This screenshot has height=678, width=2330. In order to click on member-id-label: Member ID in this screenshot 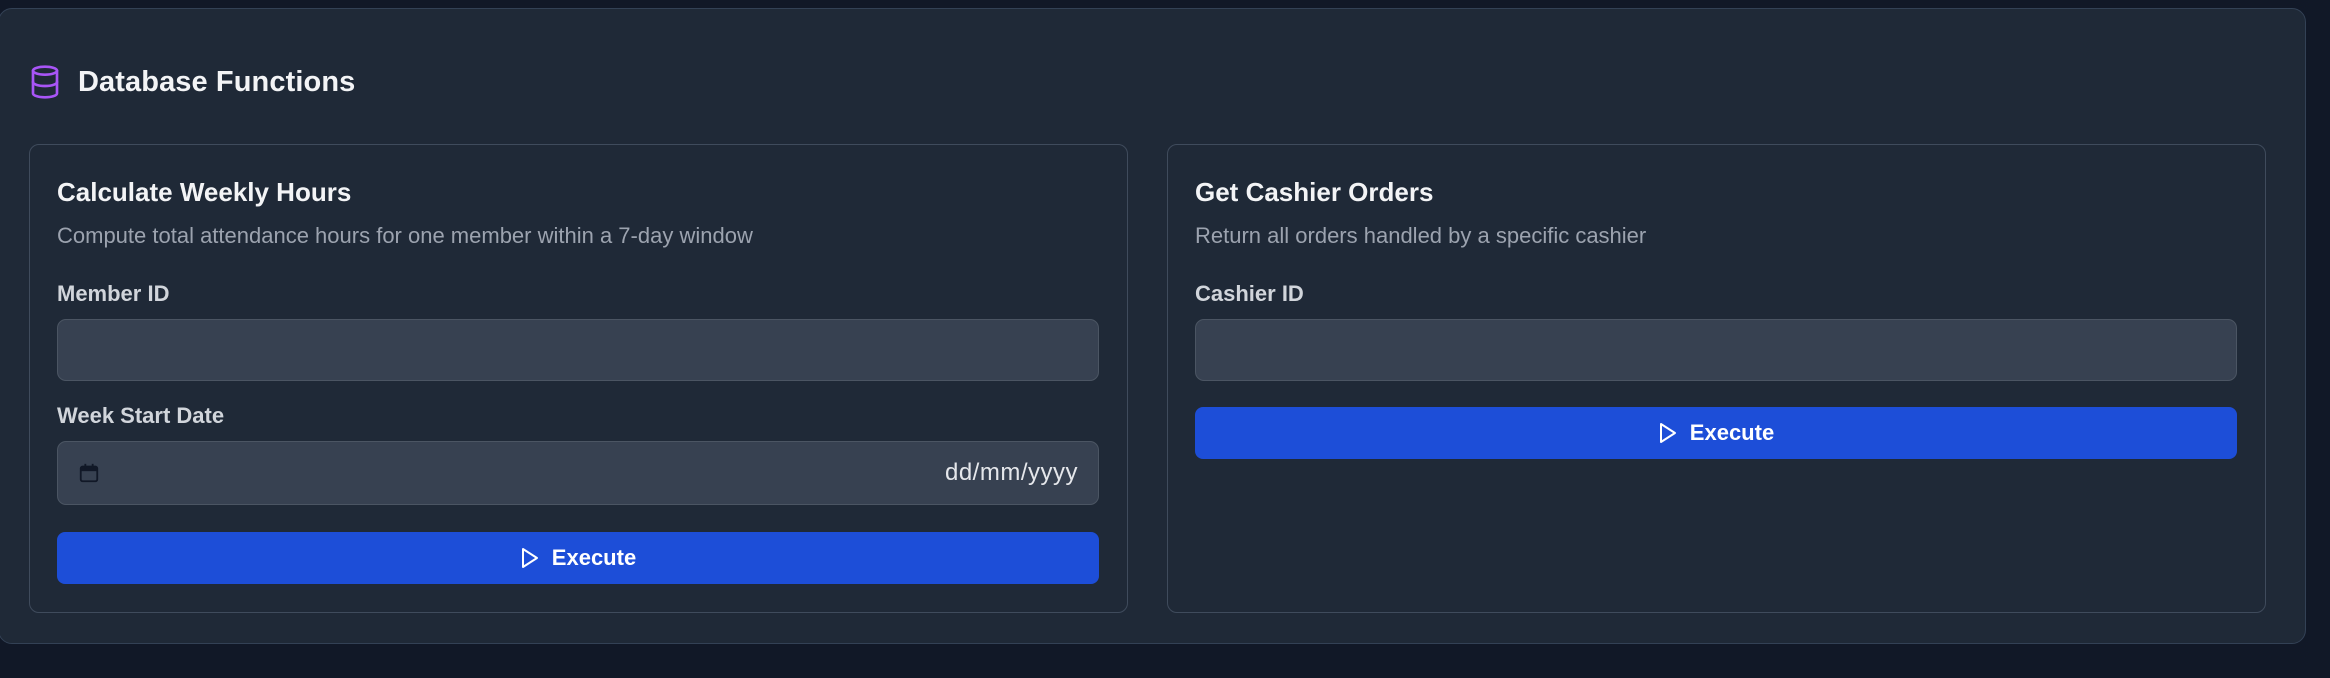, I will do `click(113, 293)`.